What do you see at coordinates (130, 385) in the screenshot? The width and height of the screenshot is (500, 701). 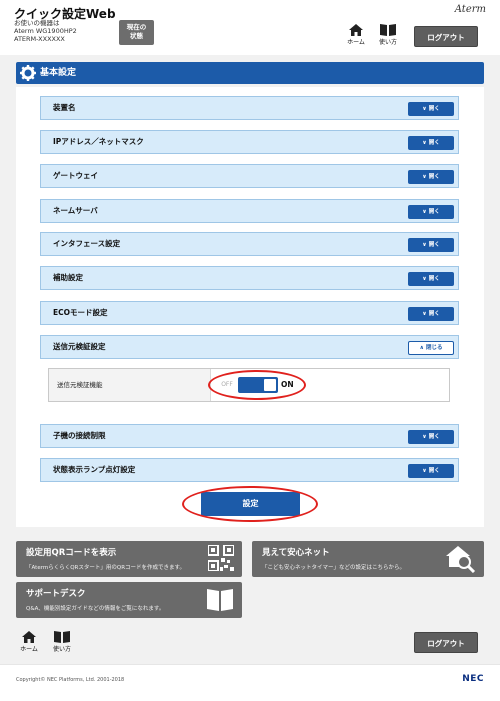 I see `source-verify-label: 送信元検証機能` at bounding box center [130, 385].